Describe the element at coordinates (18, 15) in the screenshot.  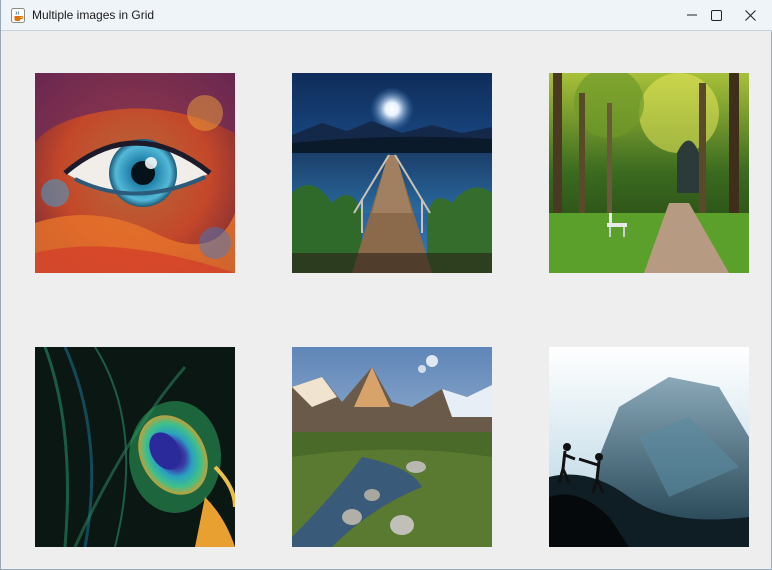
I see `java-cup-icon` at that location.